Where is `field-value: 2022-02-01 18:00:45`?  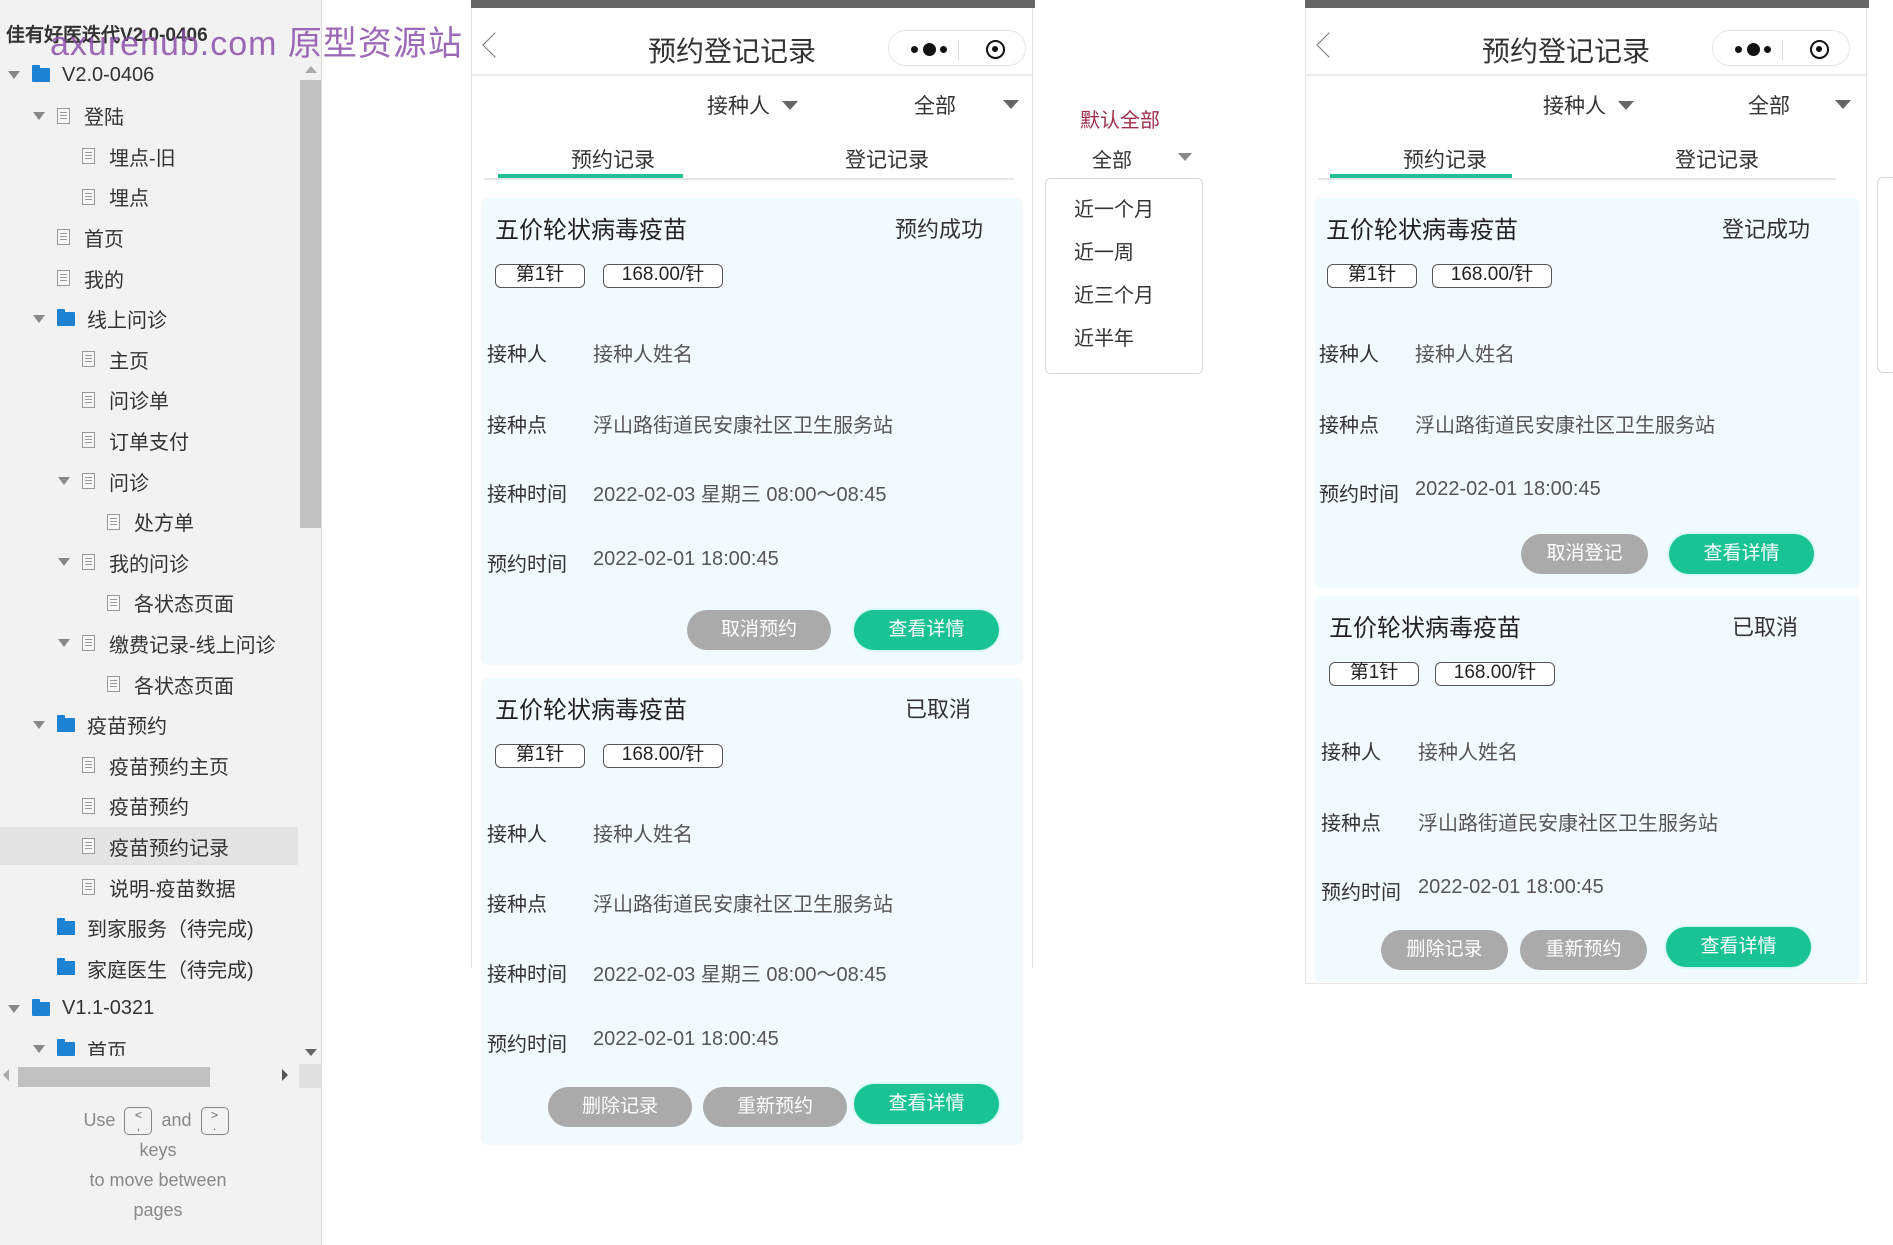
field-value: 2022-02-01 18:00:45 is located at coordinates (686, 559).